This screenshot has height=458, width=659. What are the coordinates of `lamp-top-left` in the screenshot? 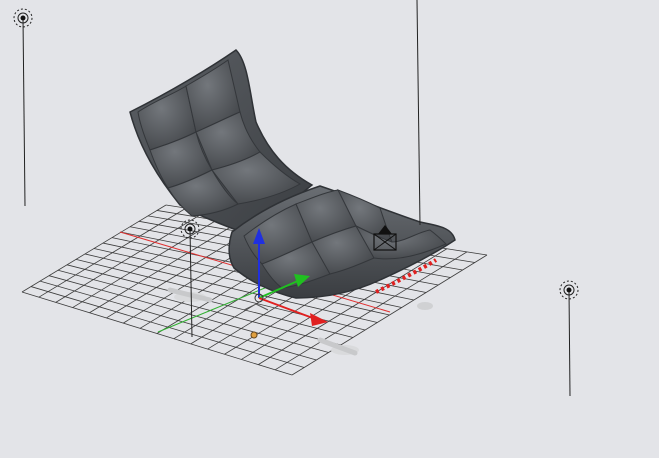 It's located at (23, 107).